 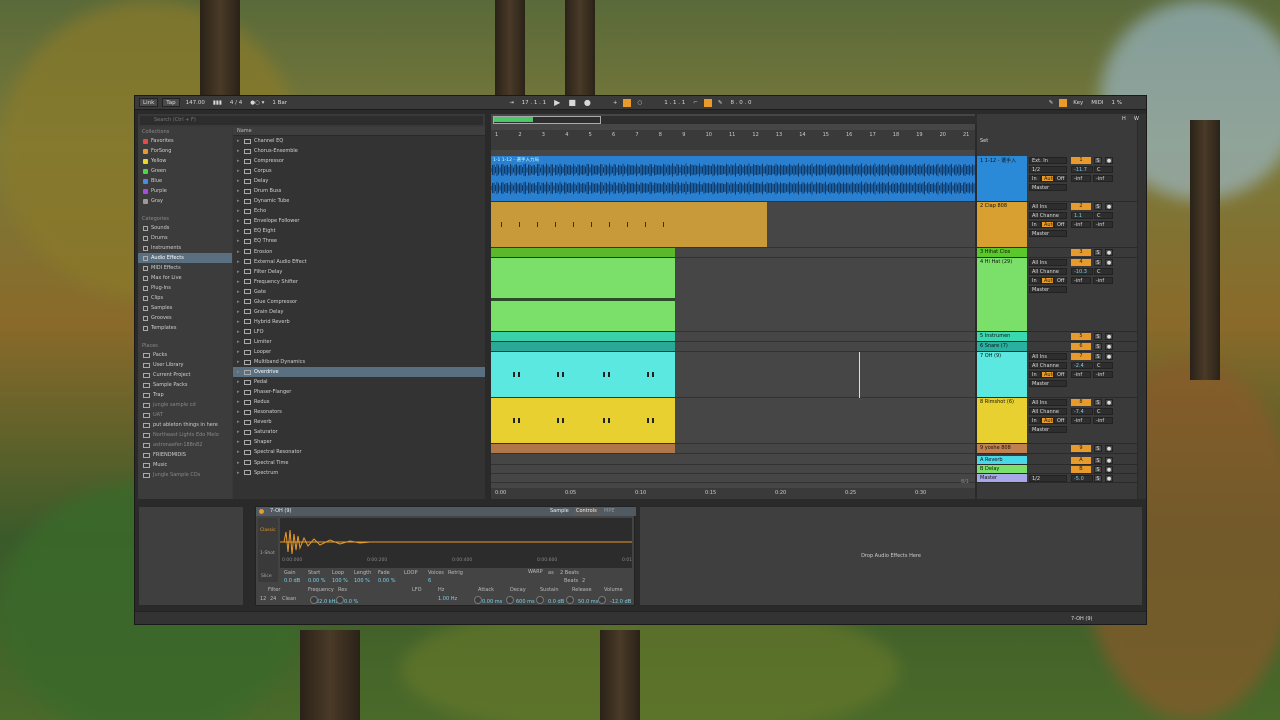 I want to click on quantize-menu: 1 Bar, so click(x=279, y=103).